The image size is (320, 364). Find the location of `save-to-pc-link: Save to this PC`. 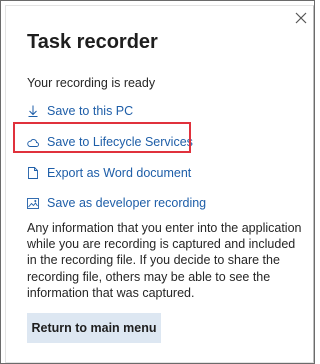

save-to-pc-link: Save to this PC is located at coordinates (80, 111).